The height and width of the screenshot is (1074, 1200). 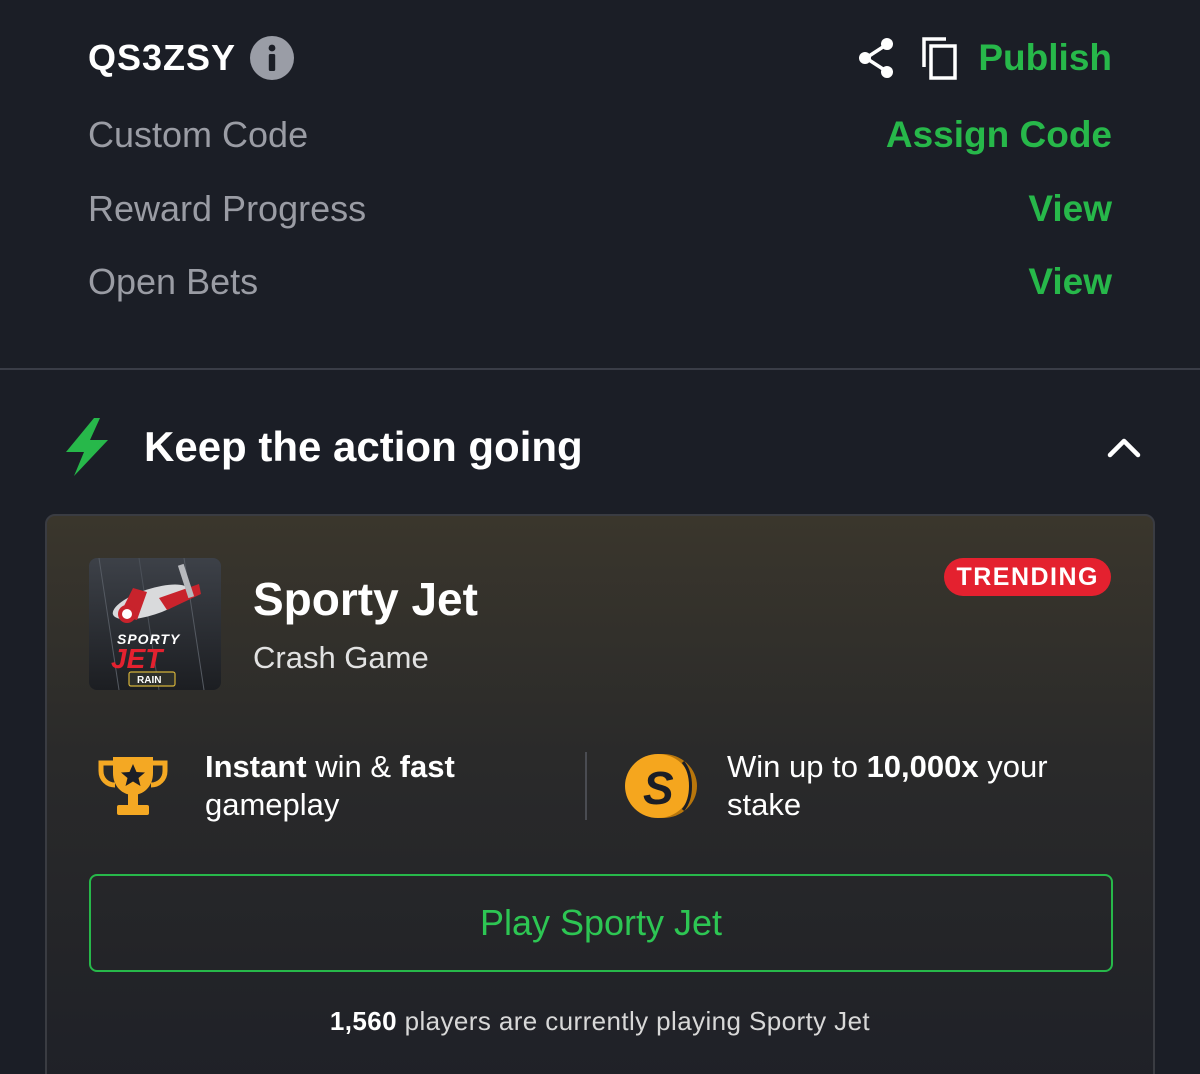 I want to click on booking-code-row: QS3ZSY Publish, so click(x=600, y=58).